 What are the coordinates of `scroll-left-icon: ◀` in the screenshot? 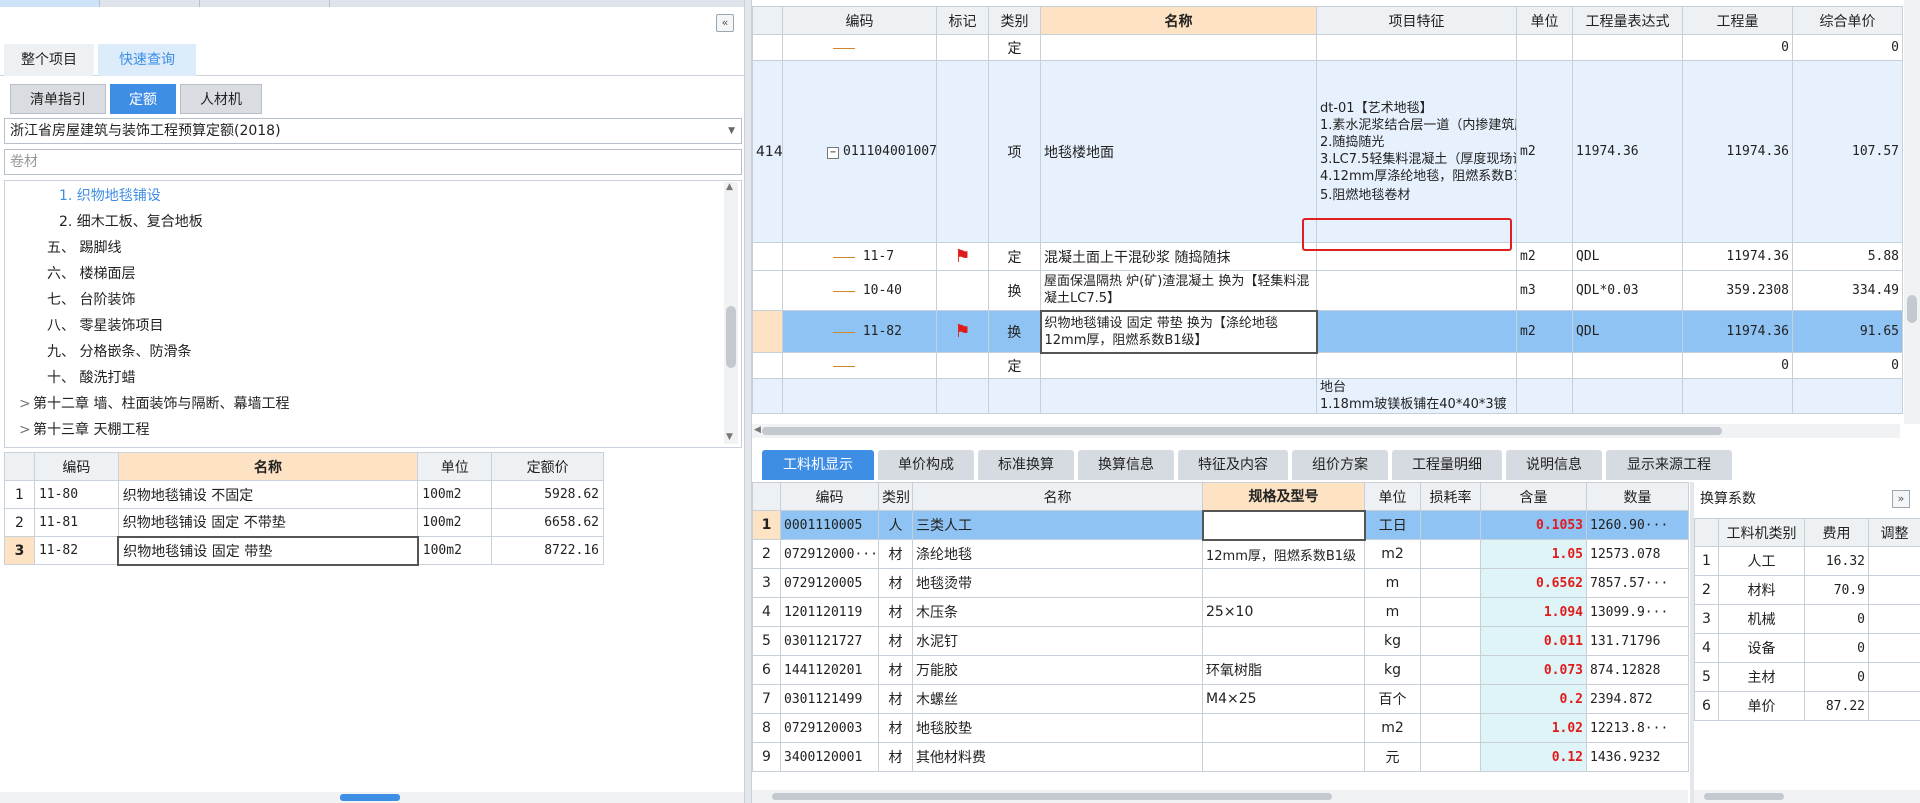 It's located at (757, 430).